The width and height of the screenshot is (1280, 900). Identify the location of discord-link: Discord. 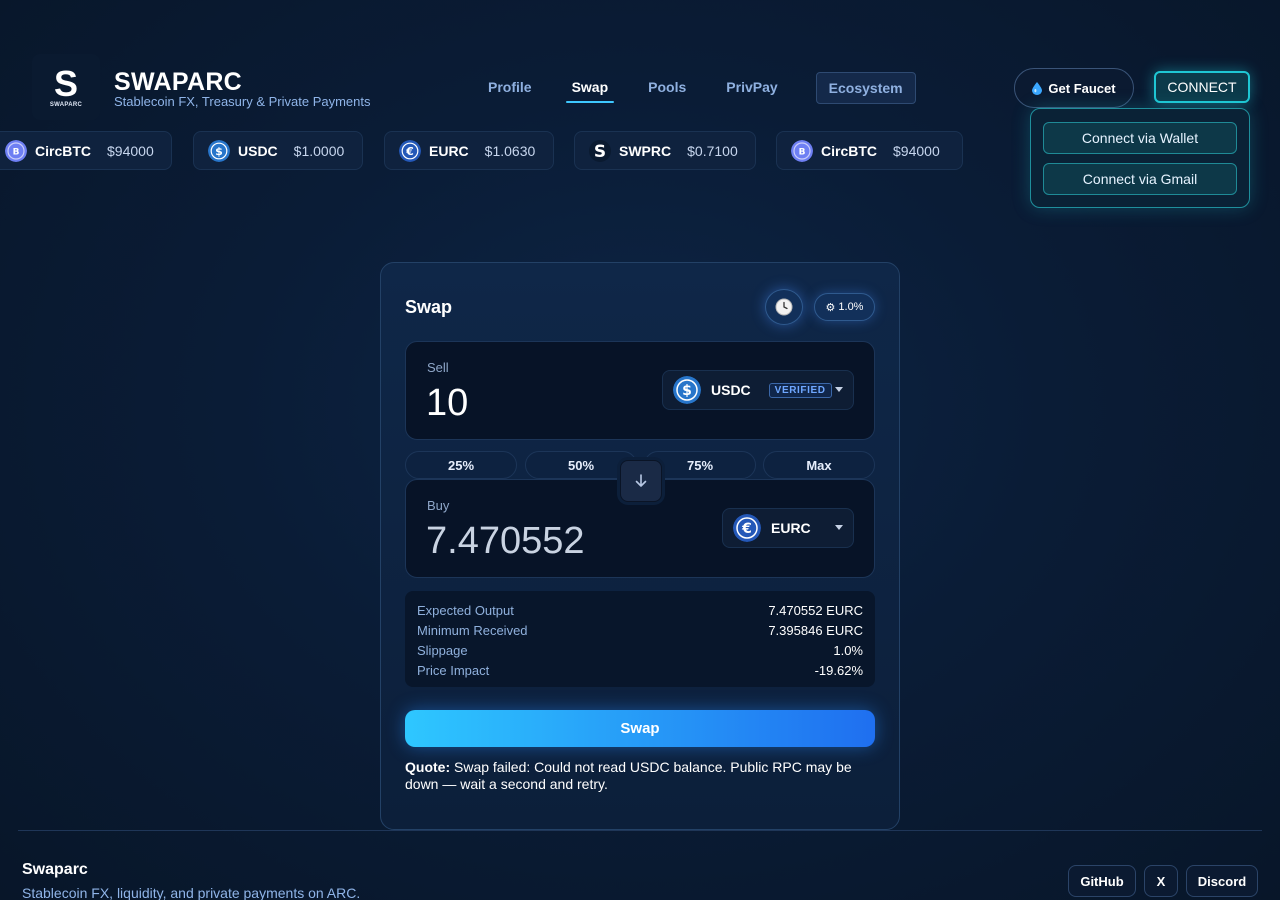
(1222, 881).